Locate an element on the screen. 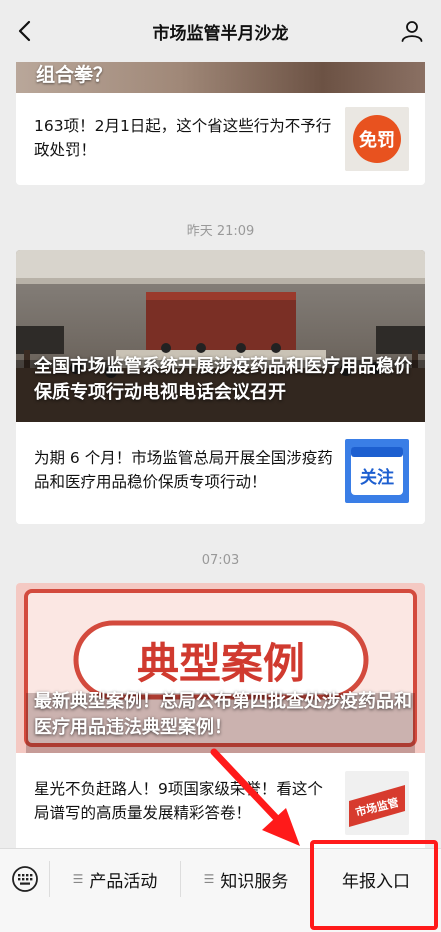 The width and height of the screenshot is (441, 932). top-bar: 市场监管半月沙龙 is located at coordinates (220, 31).